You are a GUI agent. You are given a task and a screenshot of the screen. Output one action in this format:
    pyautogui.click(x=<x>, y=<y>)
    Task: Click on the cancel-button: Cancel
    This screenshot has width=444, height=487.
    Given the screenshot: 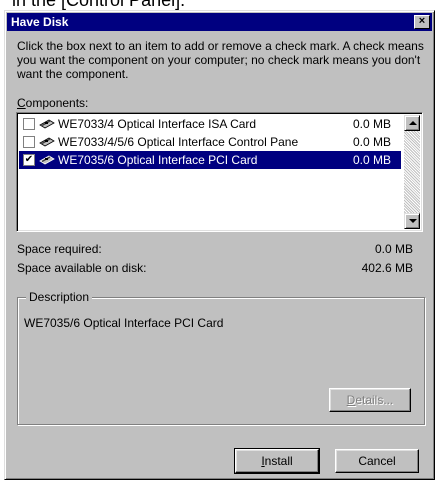 What is the action you would take?
    pyautogui.click(x=377, y=461)
    